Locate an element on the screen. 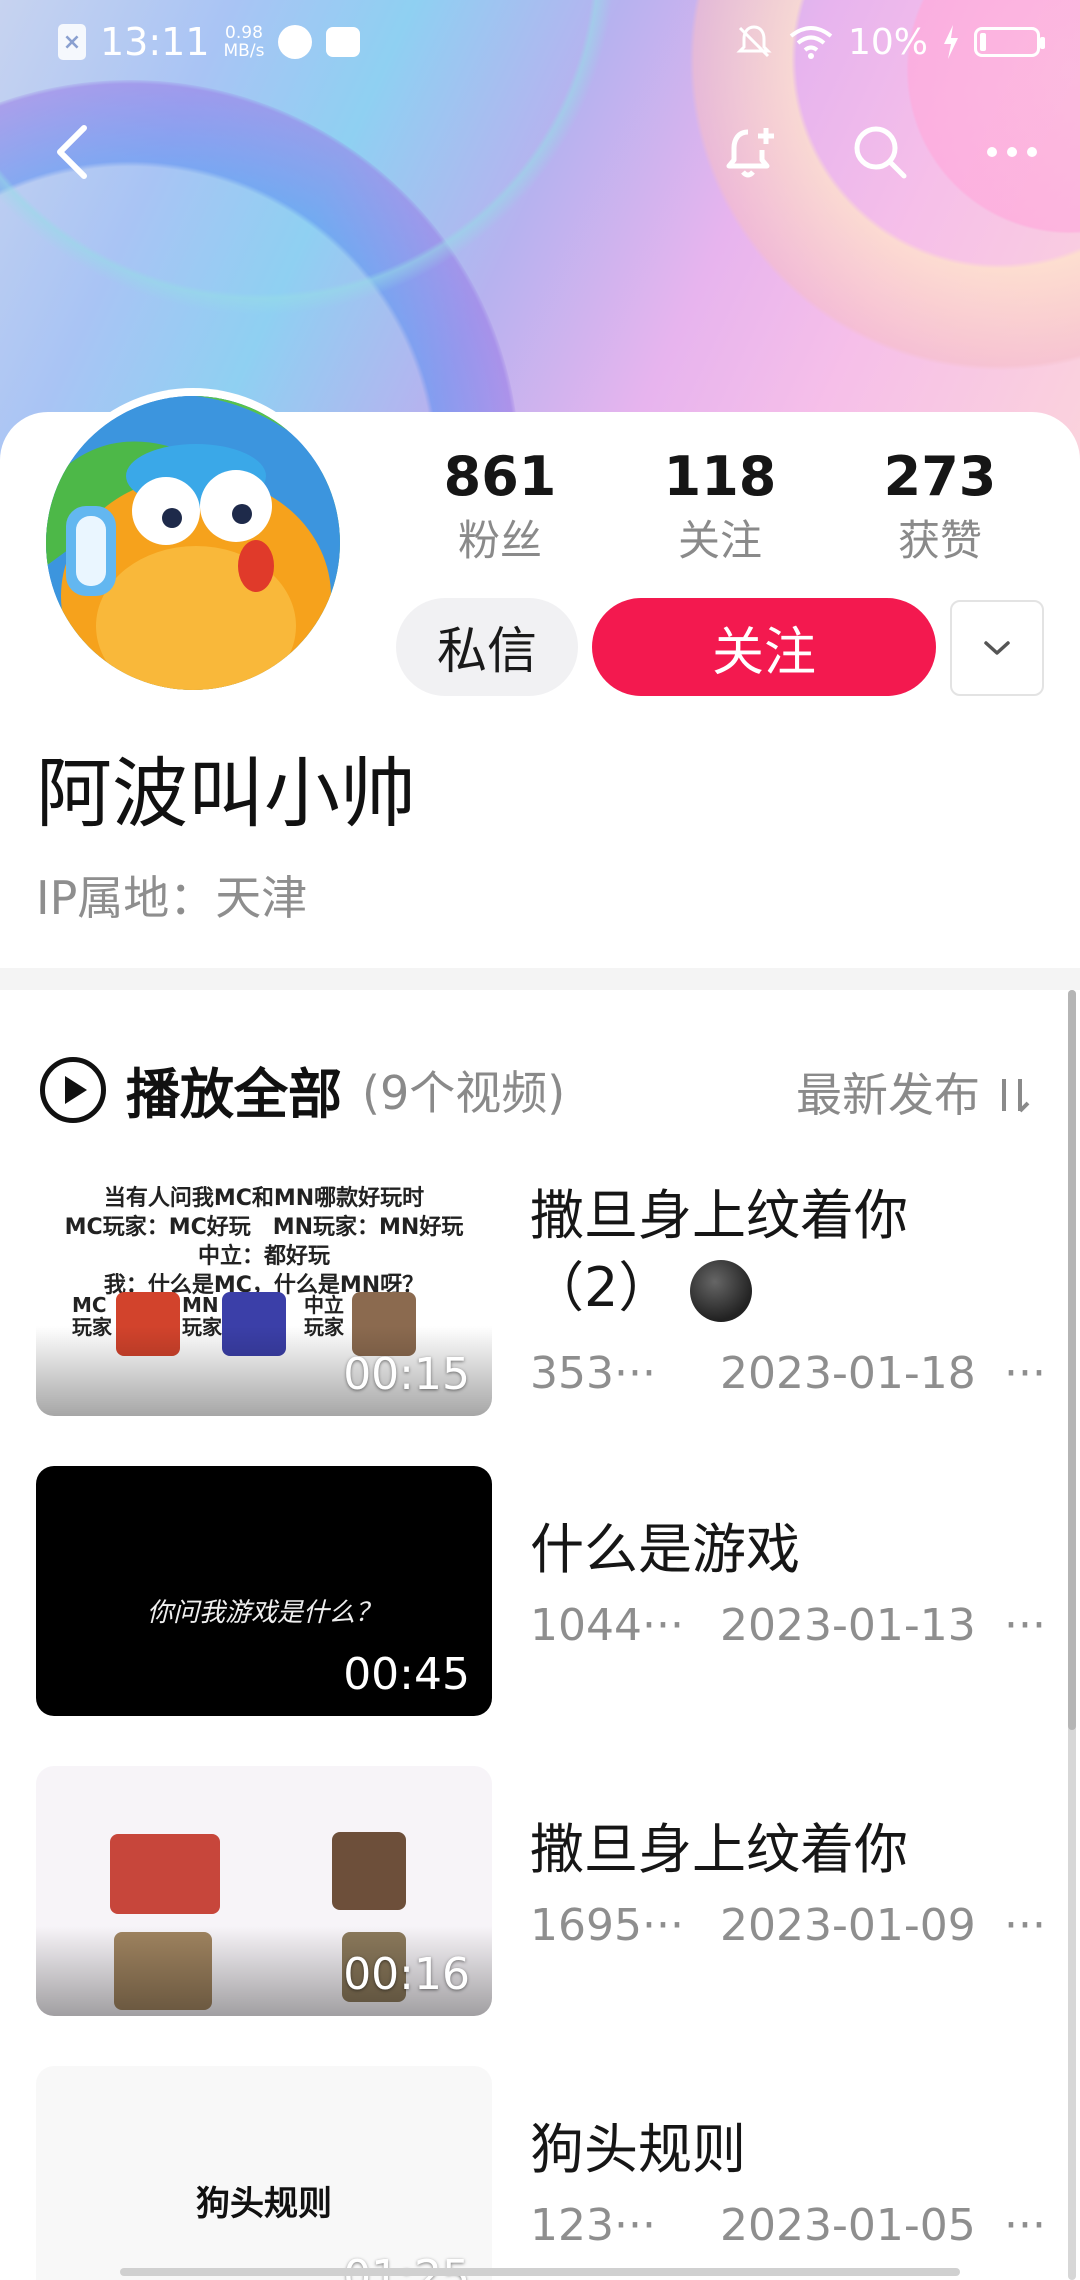 This screenshot has width=1080, height=2280. search-button is located at coordinates (880, 152).